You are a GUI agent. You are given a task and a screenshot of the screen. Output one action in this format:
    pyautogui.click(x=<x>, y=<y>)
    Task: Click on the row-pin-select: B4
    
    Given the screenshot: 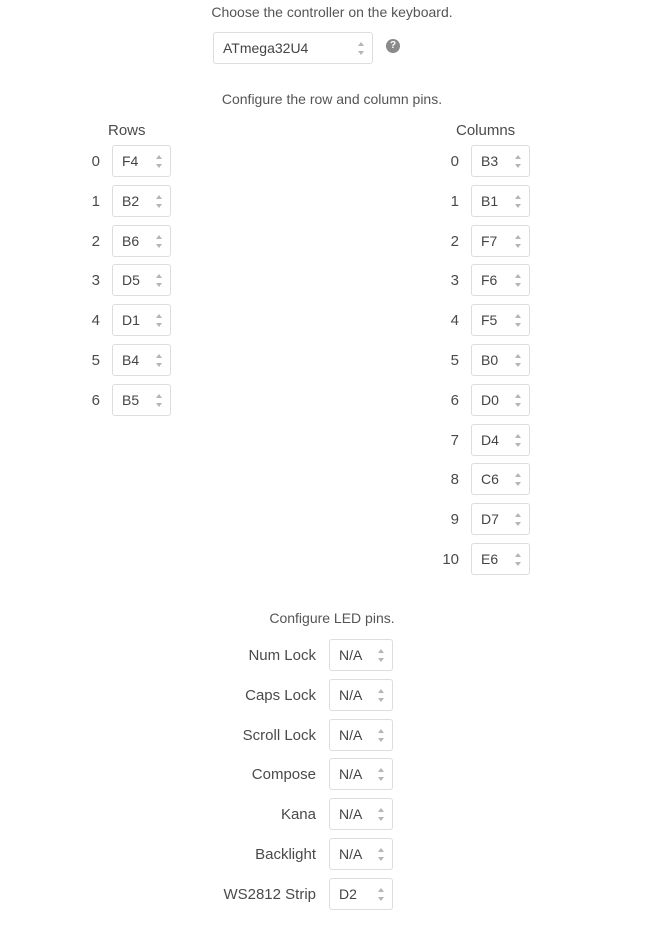 What is the action you would take?
    pyautogui.click(x=141, y=360)
    